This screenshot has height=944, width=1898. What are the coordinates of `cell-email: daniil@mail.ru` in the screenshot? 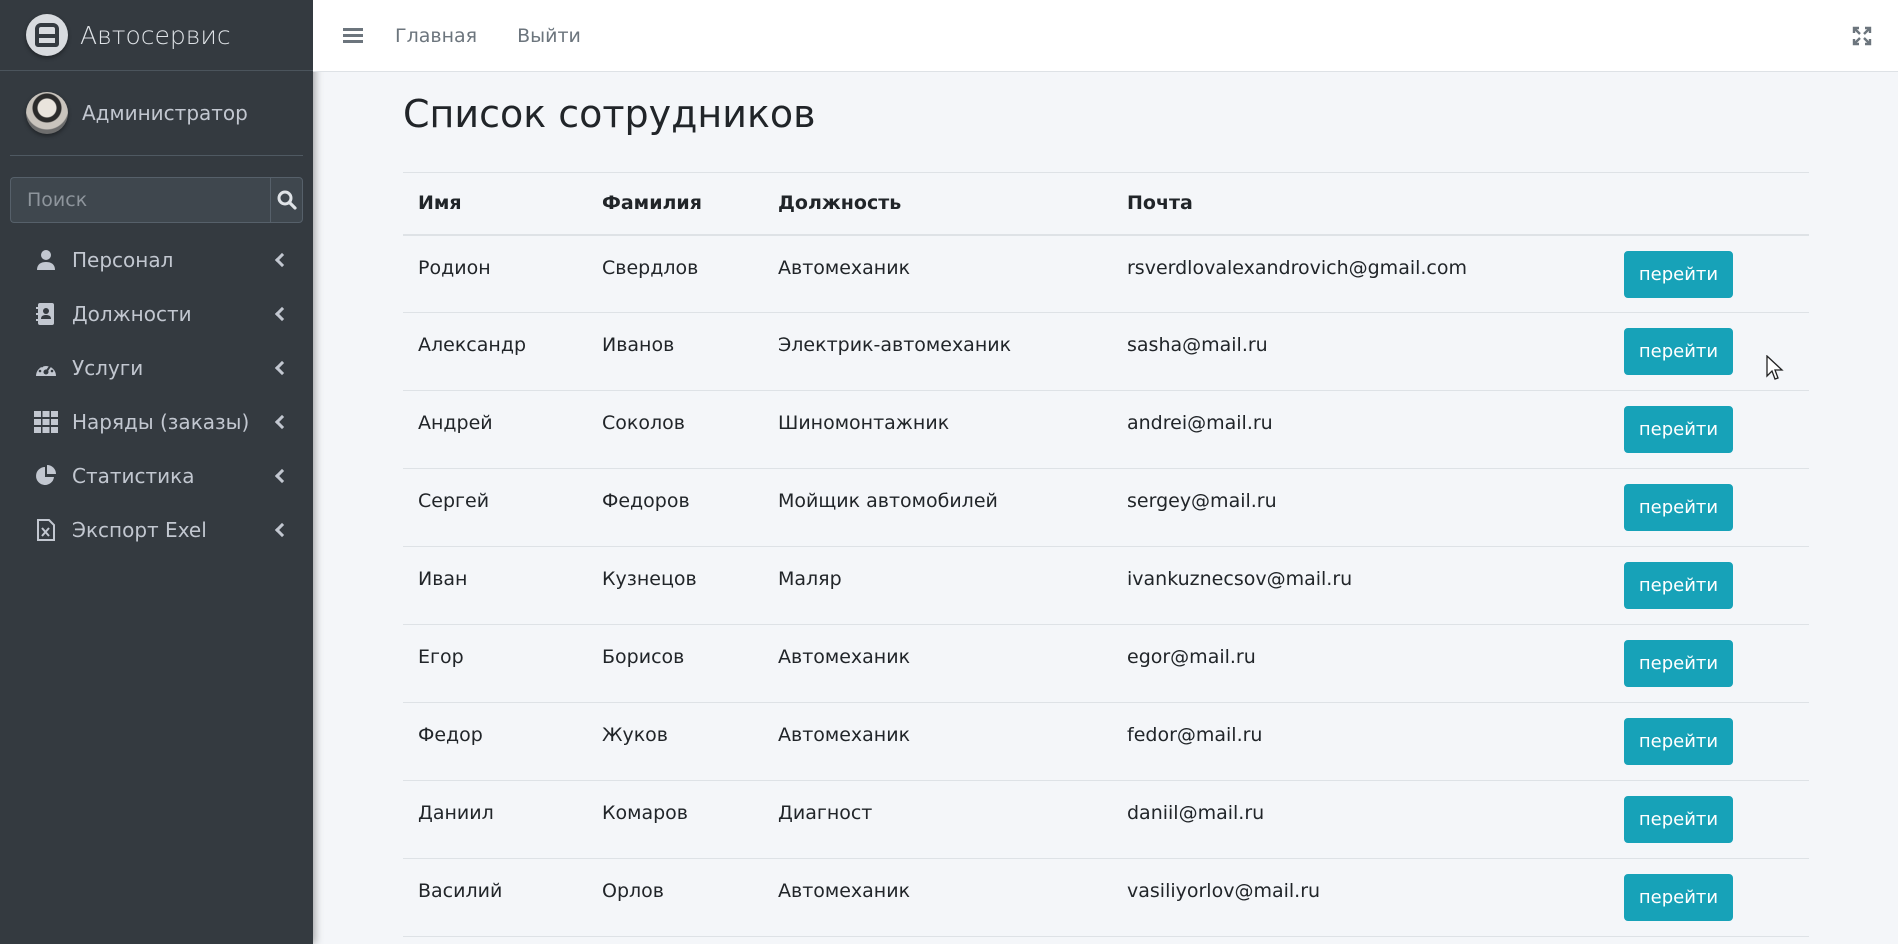 It's located at (1360, 819).